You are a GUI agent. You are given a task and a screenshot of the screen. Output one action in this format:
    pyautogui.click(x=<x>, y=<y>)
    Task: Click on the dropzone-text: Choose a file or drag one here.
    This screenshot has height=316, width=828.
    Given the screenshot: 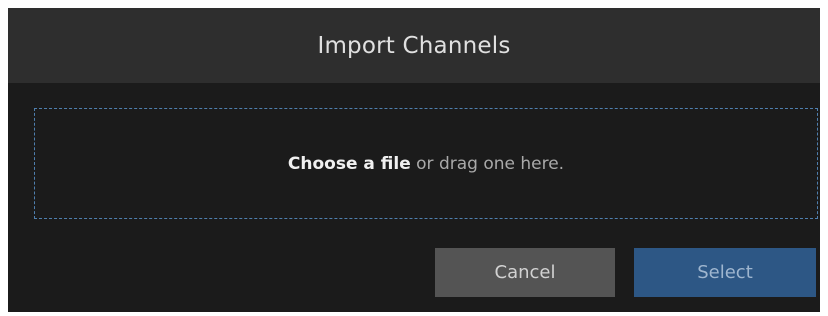 What is the action you would take?
    pyautogui.click(x=426, y=164)
    